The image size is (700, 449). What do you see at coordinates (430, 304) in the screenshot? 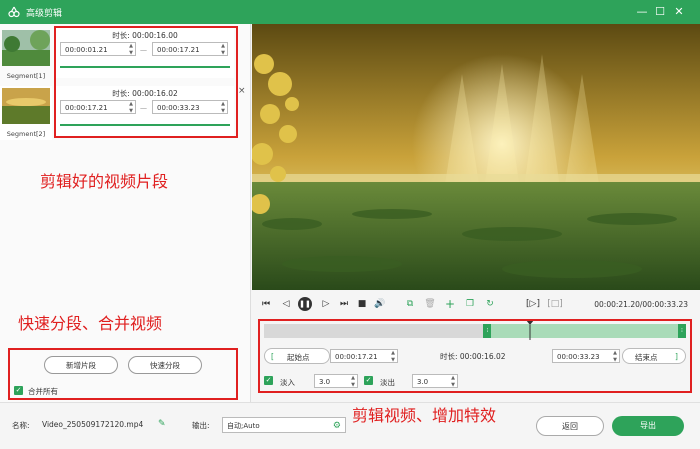
I see `delete-icon: 🗑` at bounding box center [430, 304].